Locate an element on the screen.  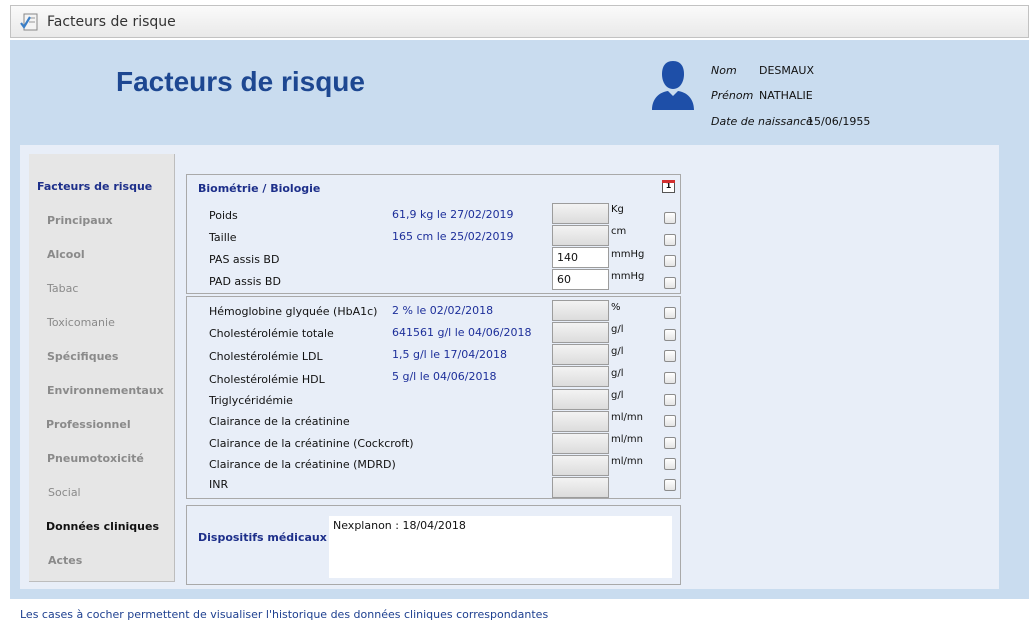
patient-naissance-label: Date de naissance is located at coordinates (762, 121).